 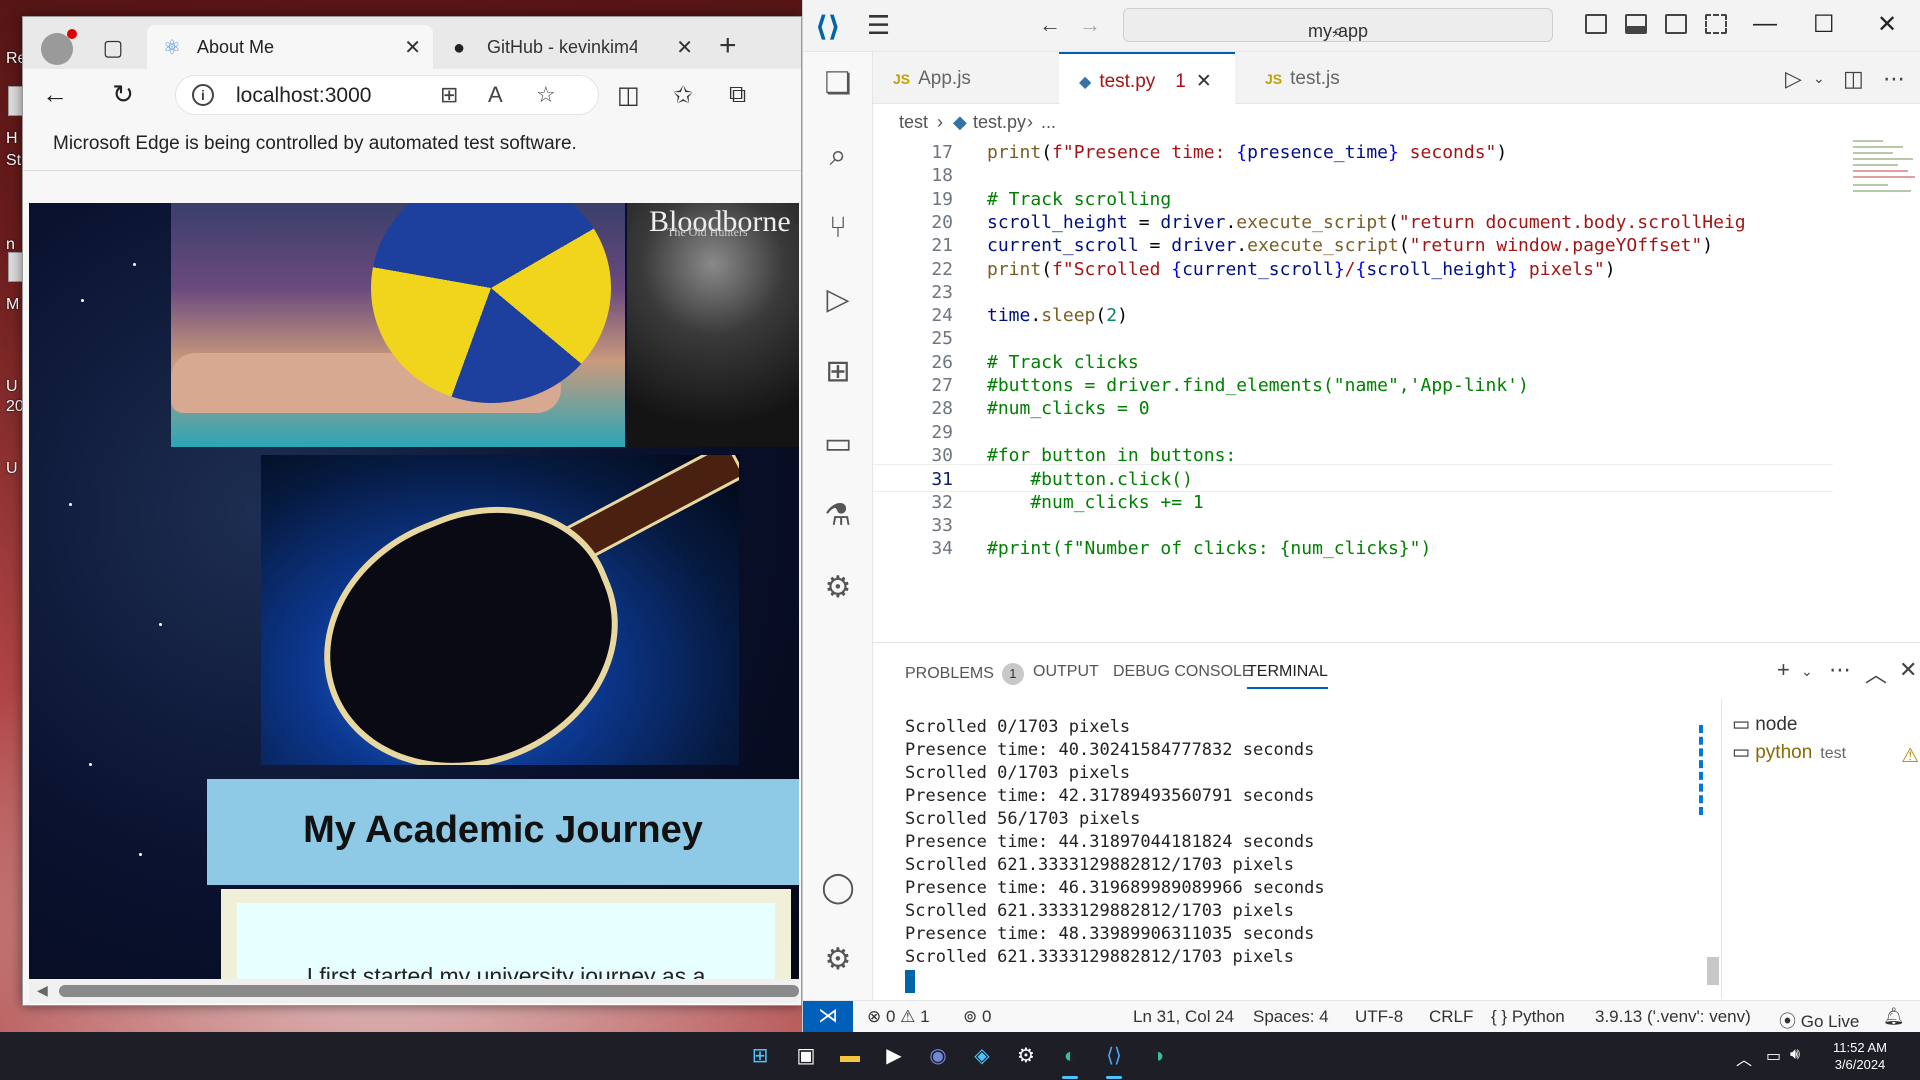 What do you see at coordinates (1066, 672) in the screenshot?
I see `panel-tab-output: OUTPUT` at bounding box center [1066, 672].